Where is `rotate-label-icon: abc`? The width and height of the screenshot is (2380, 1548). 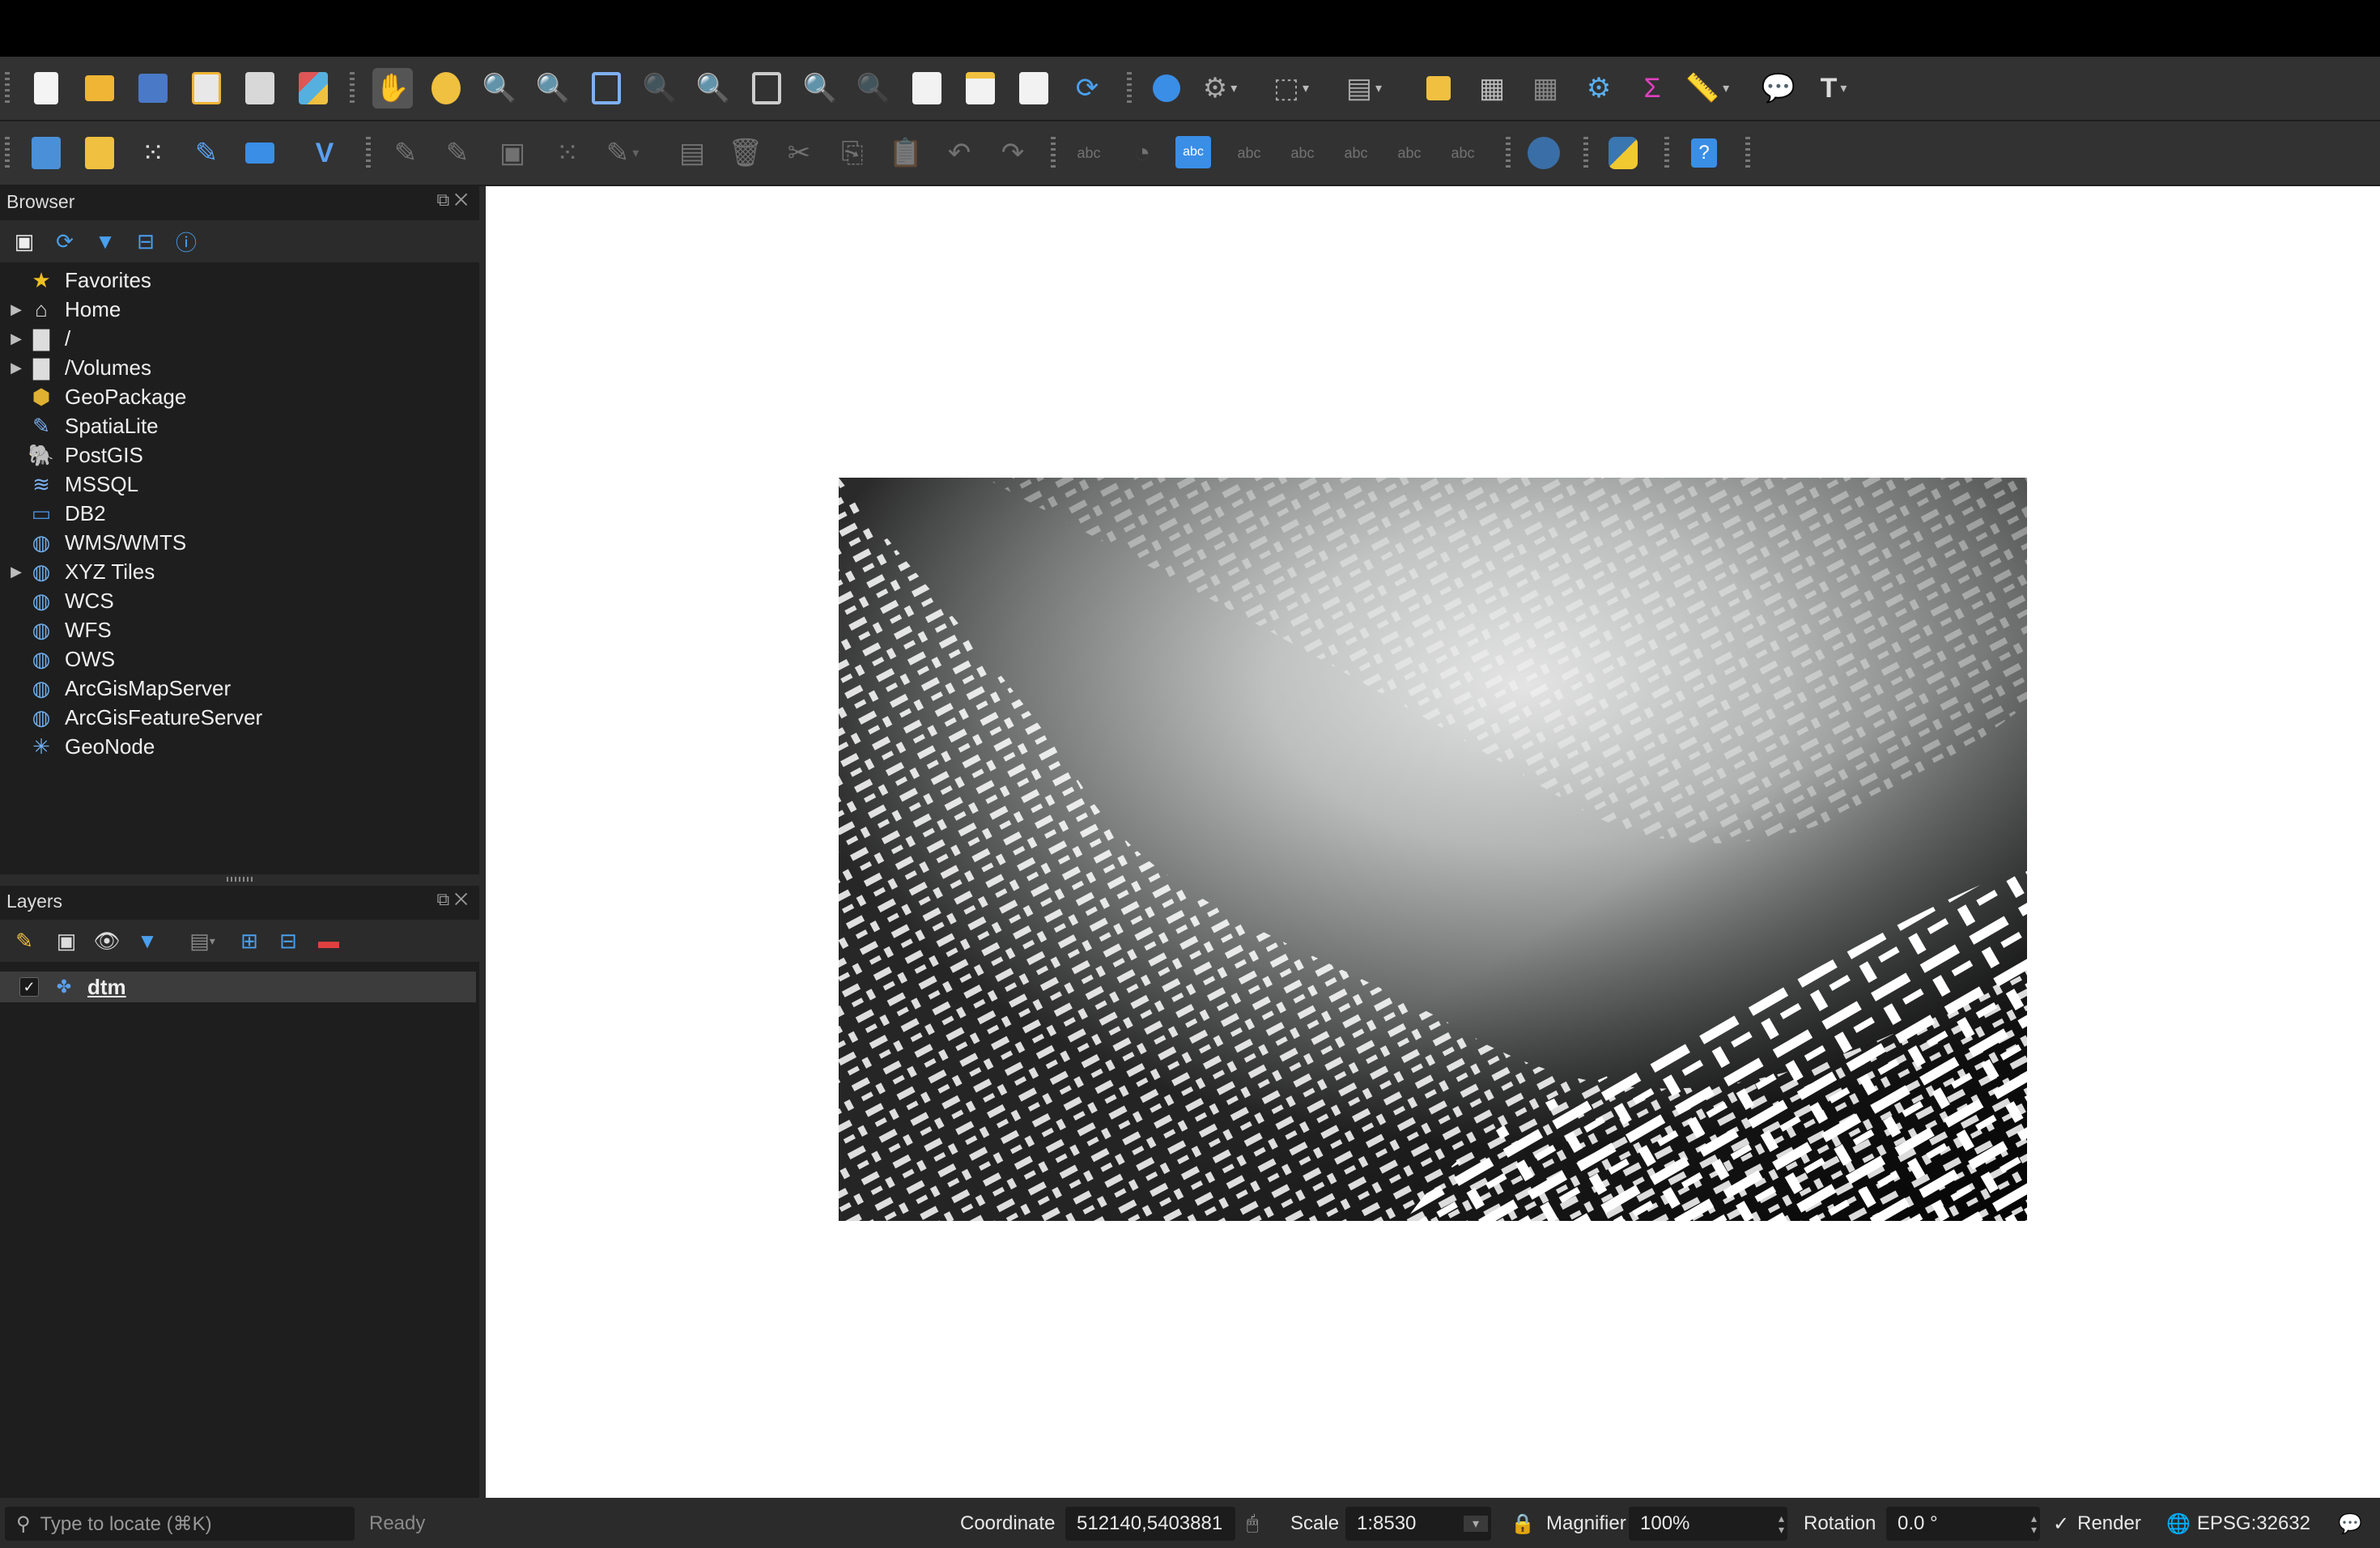
rotate-label-icon: abc is located at coordinates (1409, 153).